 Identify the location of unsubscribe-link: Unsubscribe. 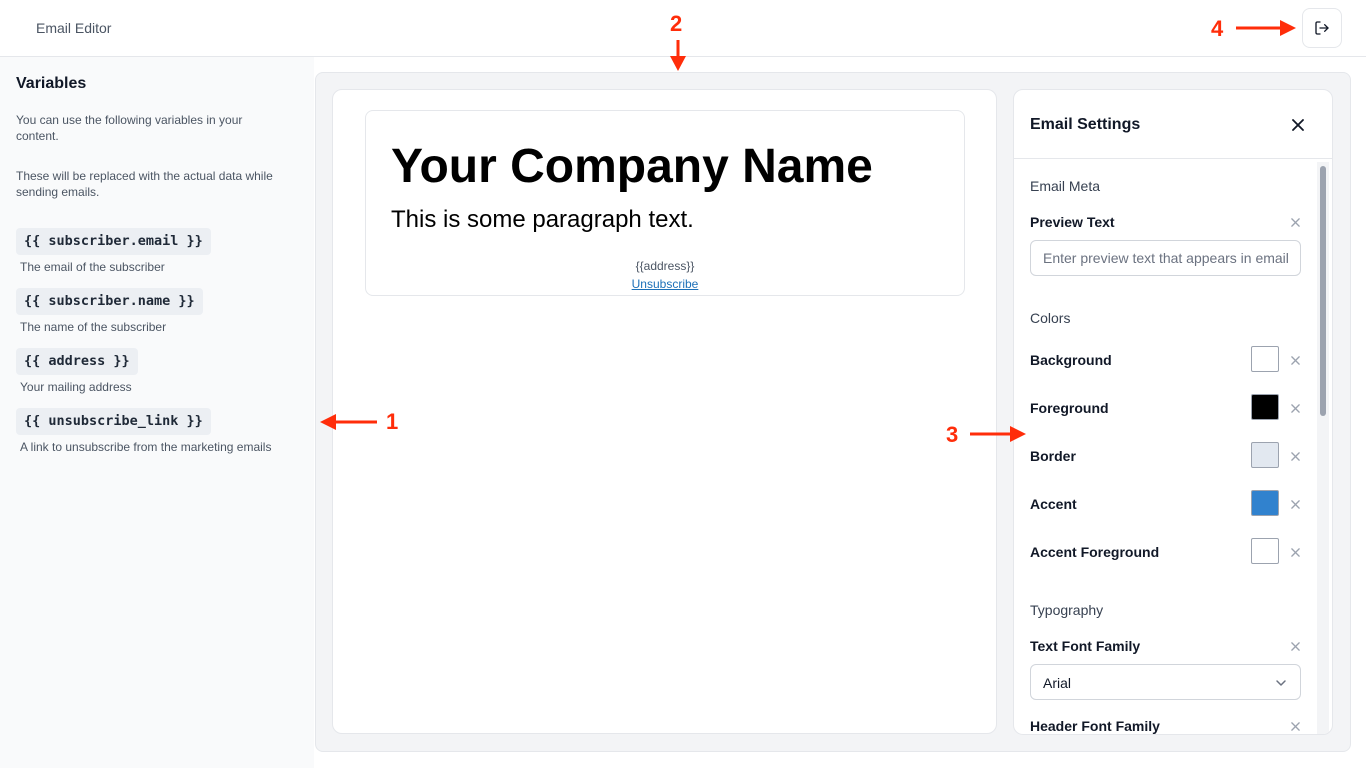
(665, 284).